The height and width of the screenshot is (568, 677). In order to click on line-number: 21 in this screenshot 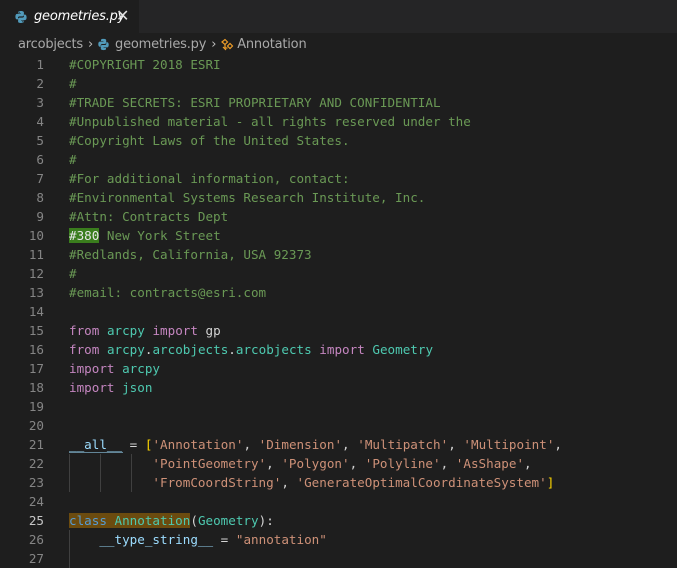, I will do `click(36, 444)`.